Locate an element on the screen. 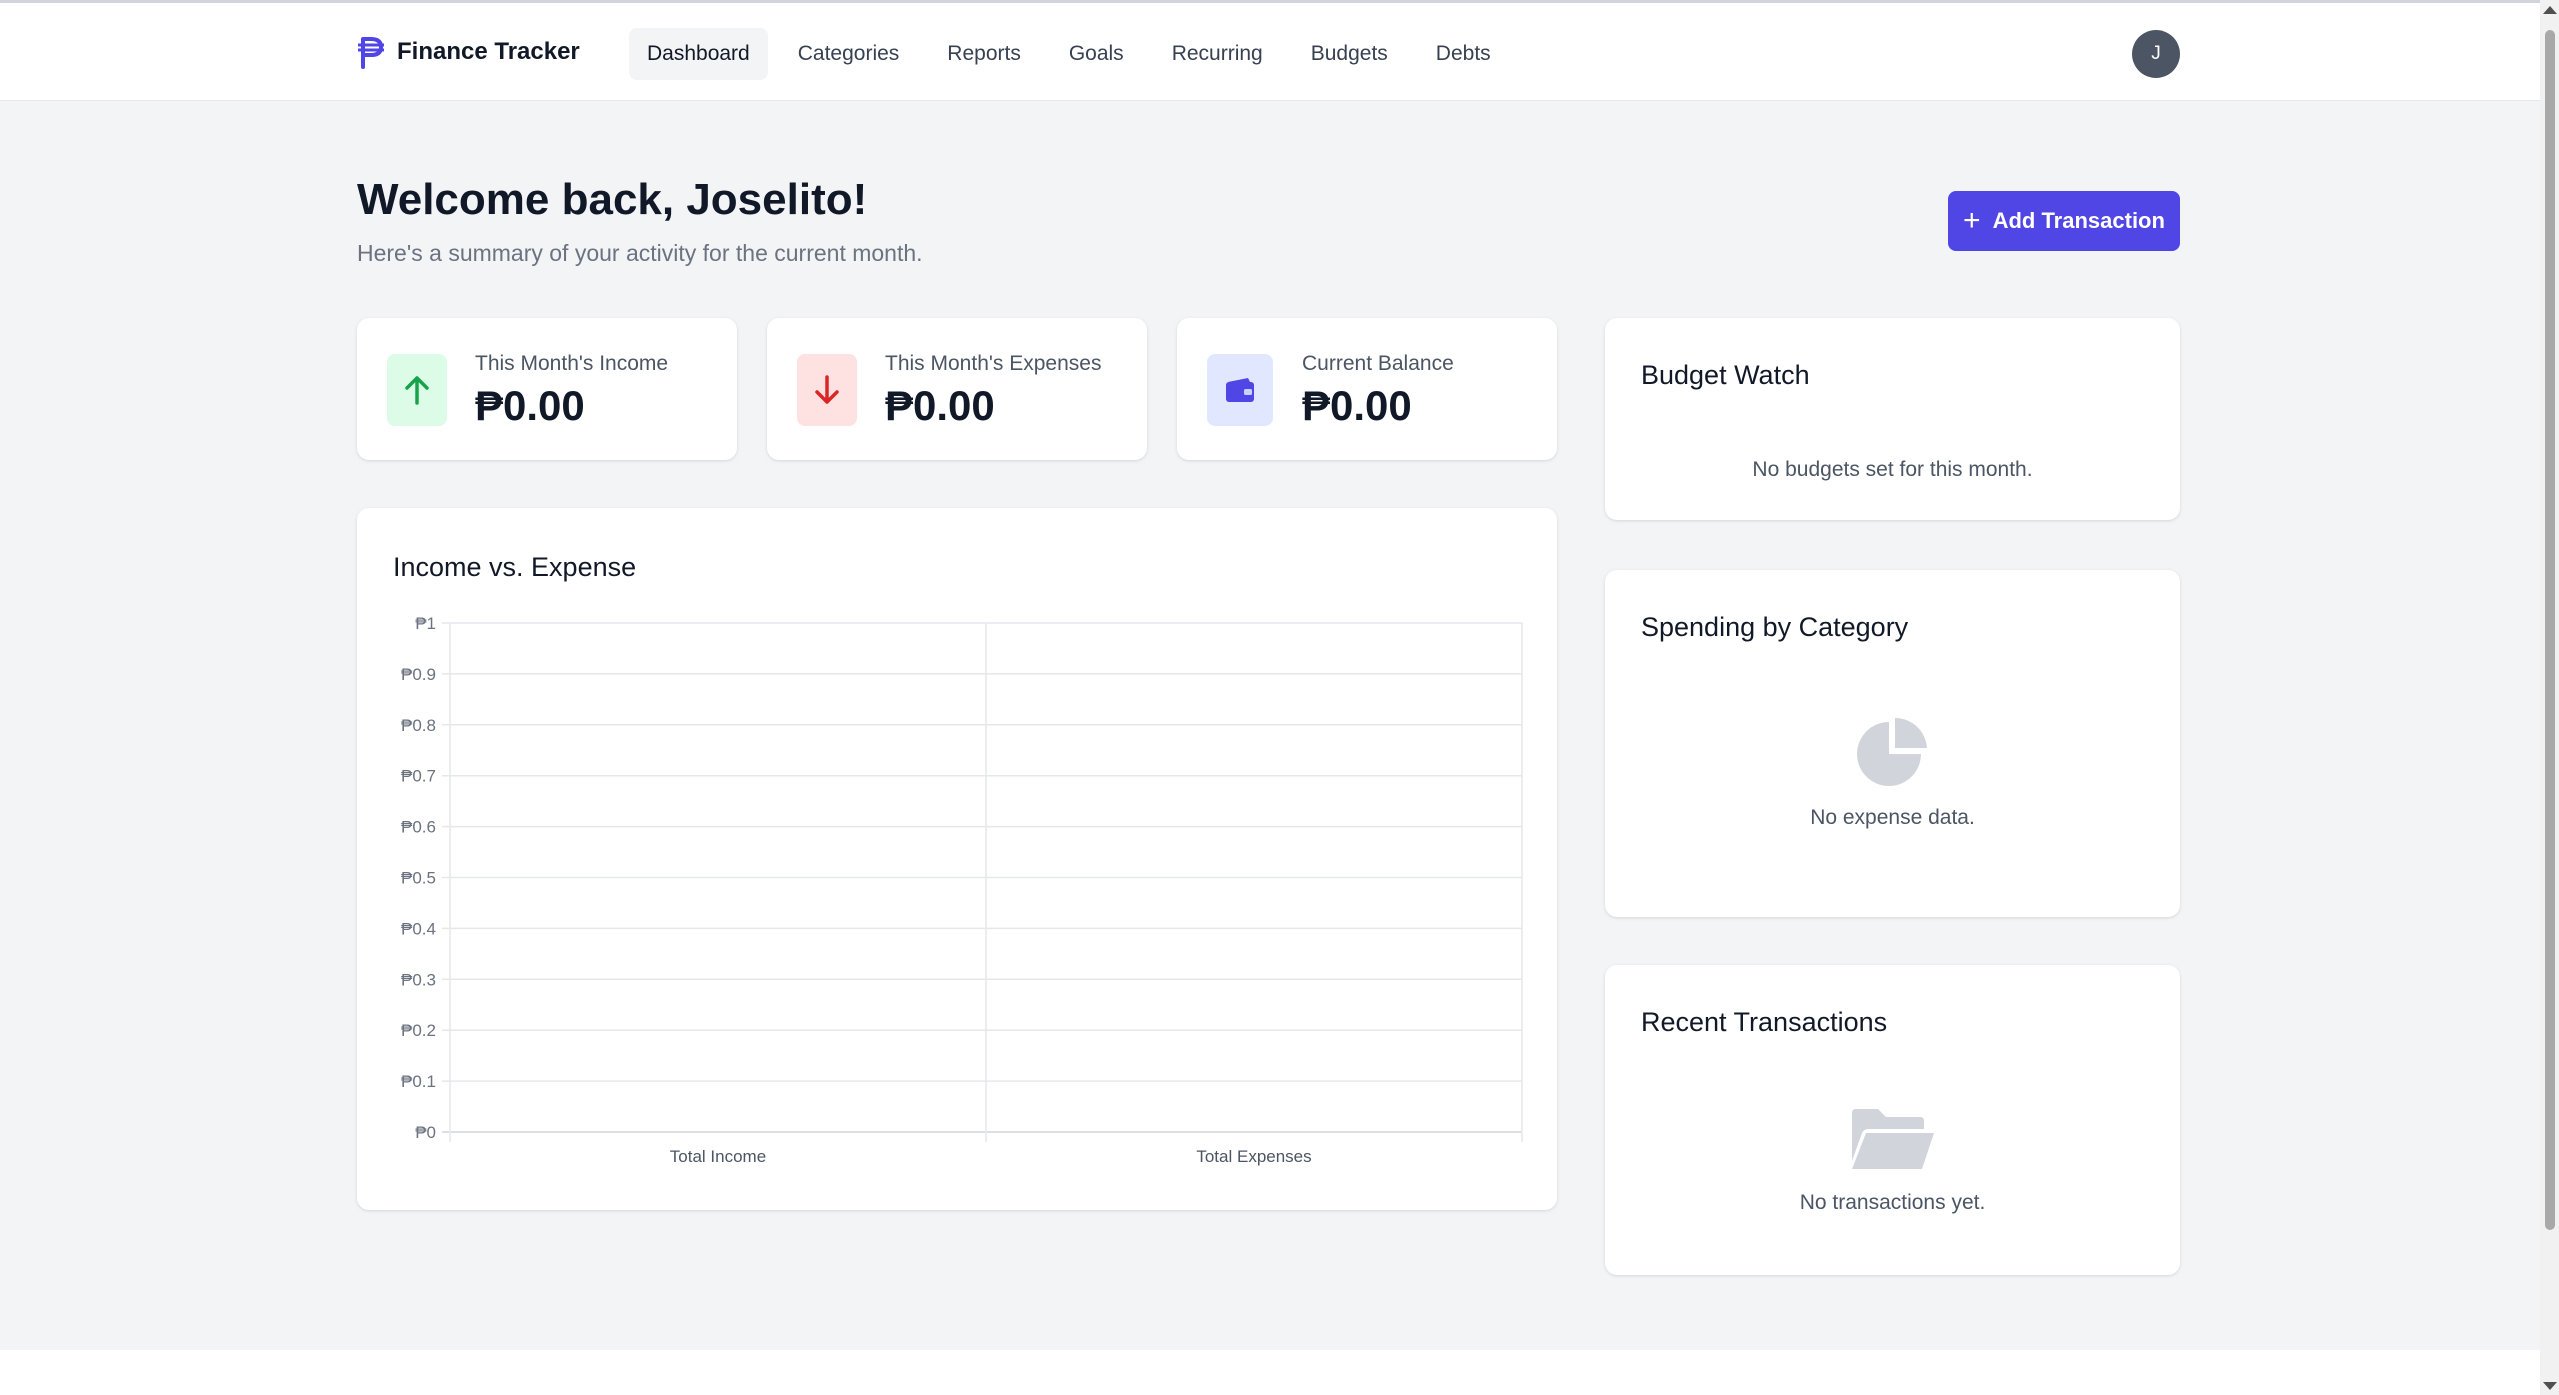  brand: Finance Tracker is located at coordinates (468, 52).